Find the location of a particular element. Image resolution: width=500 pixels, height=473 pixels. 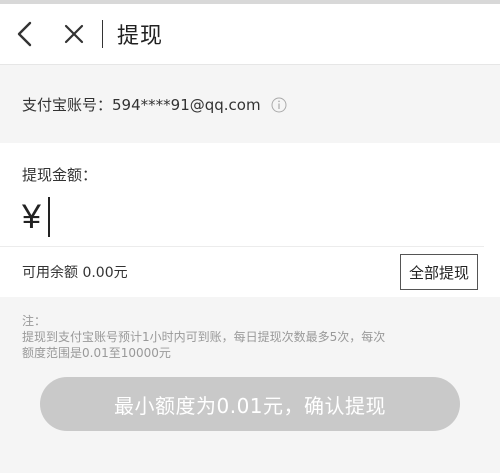

confirm-withdraw-button: 最小额度为0.01元，确认提现 is located at coordinates (250, 404).